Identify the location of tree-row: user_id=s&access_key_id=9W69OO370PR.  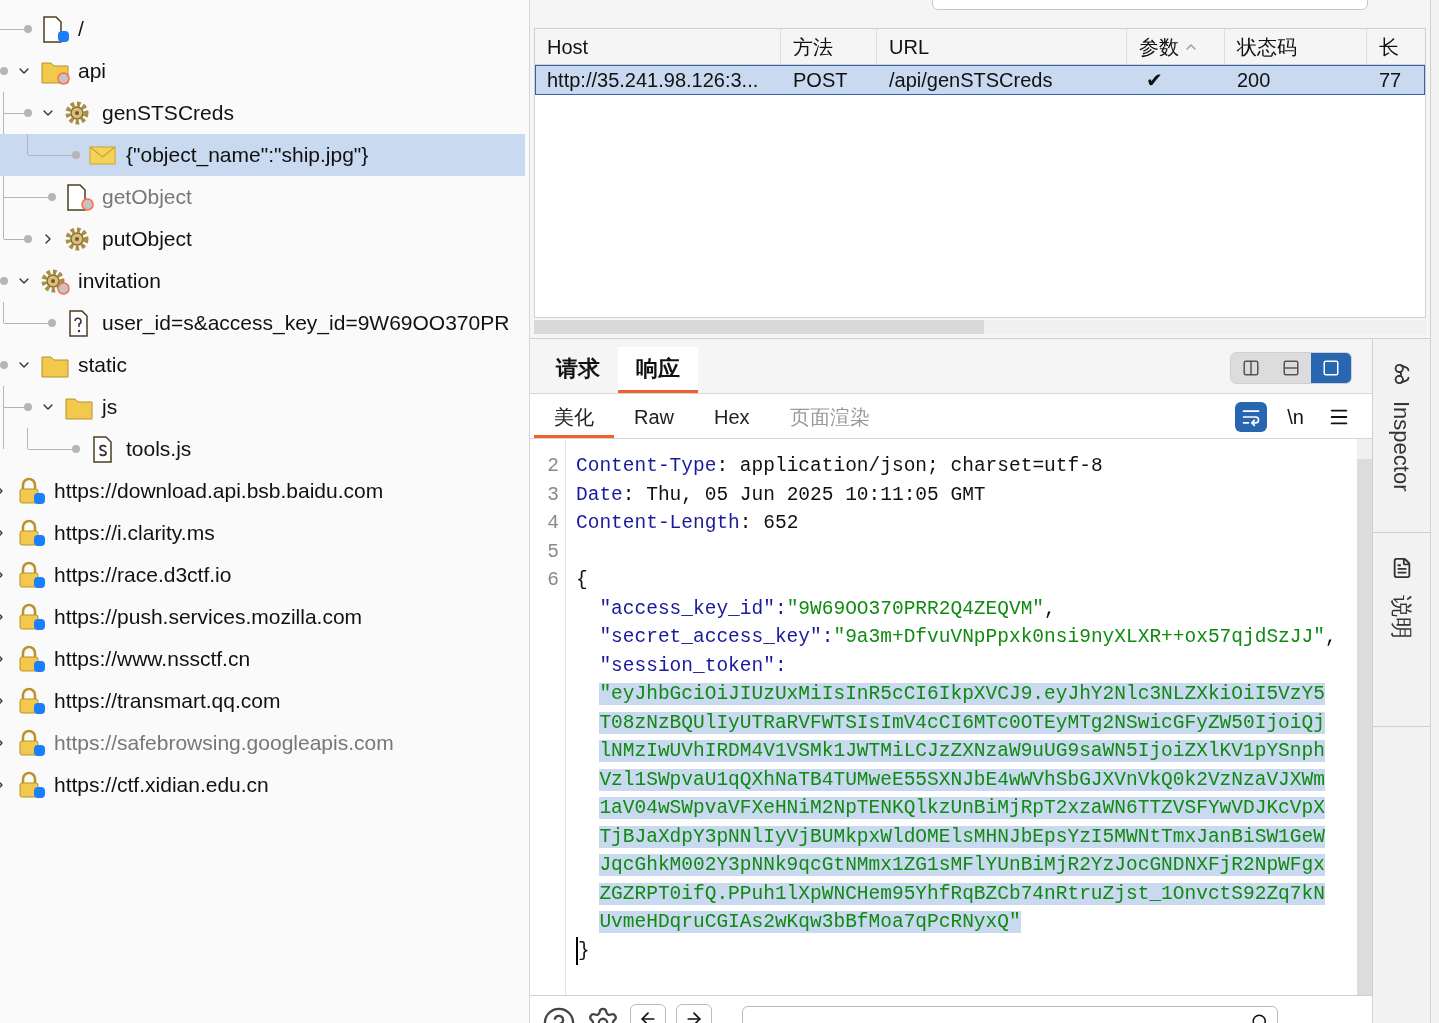
(262, 323).